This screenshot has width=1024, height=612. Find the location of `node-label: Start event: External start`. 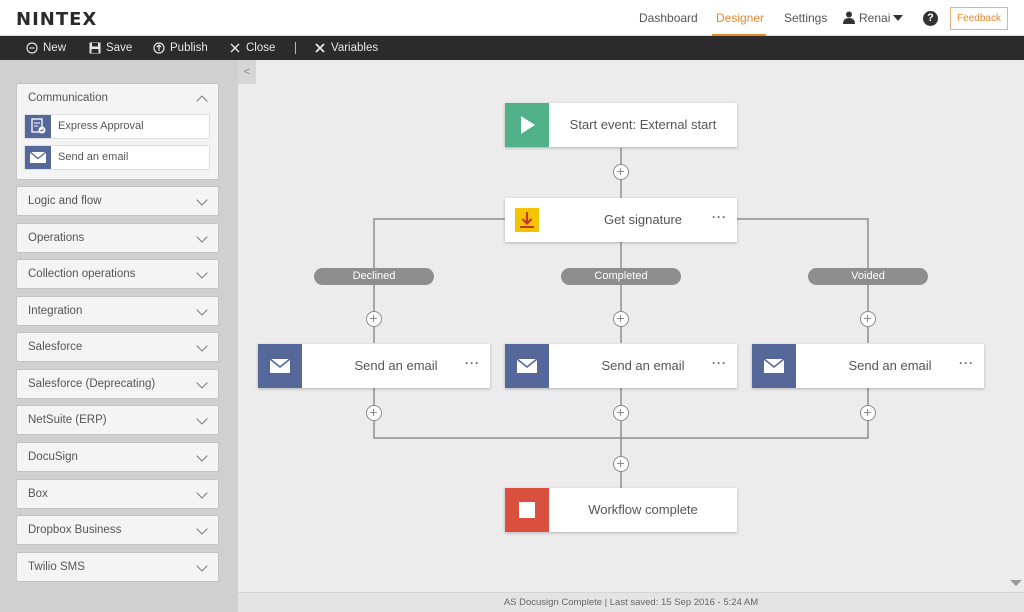

node-label: Start event: External start is located at coordinates (643, 124).